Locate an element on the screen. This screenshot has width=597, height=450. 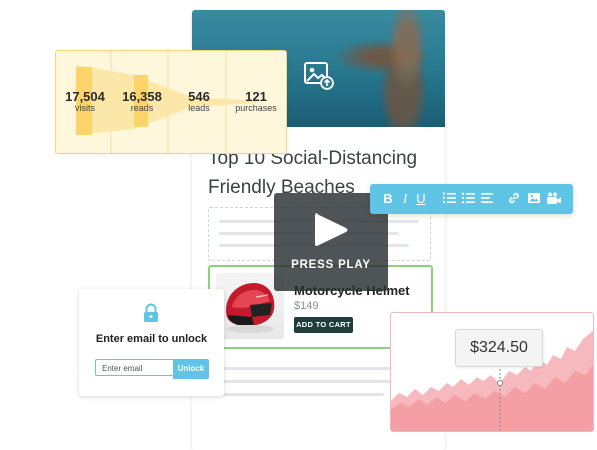
italic-button: I is located at coordinates (405, 199).